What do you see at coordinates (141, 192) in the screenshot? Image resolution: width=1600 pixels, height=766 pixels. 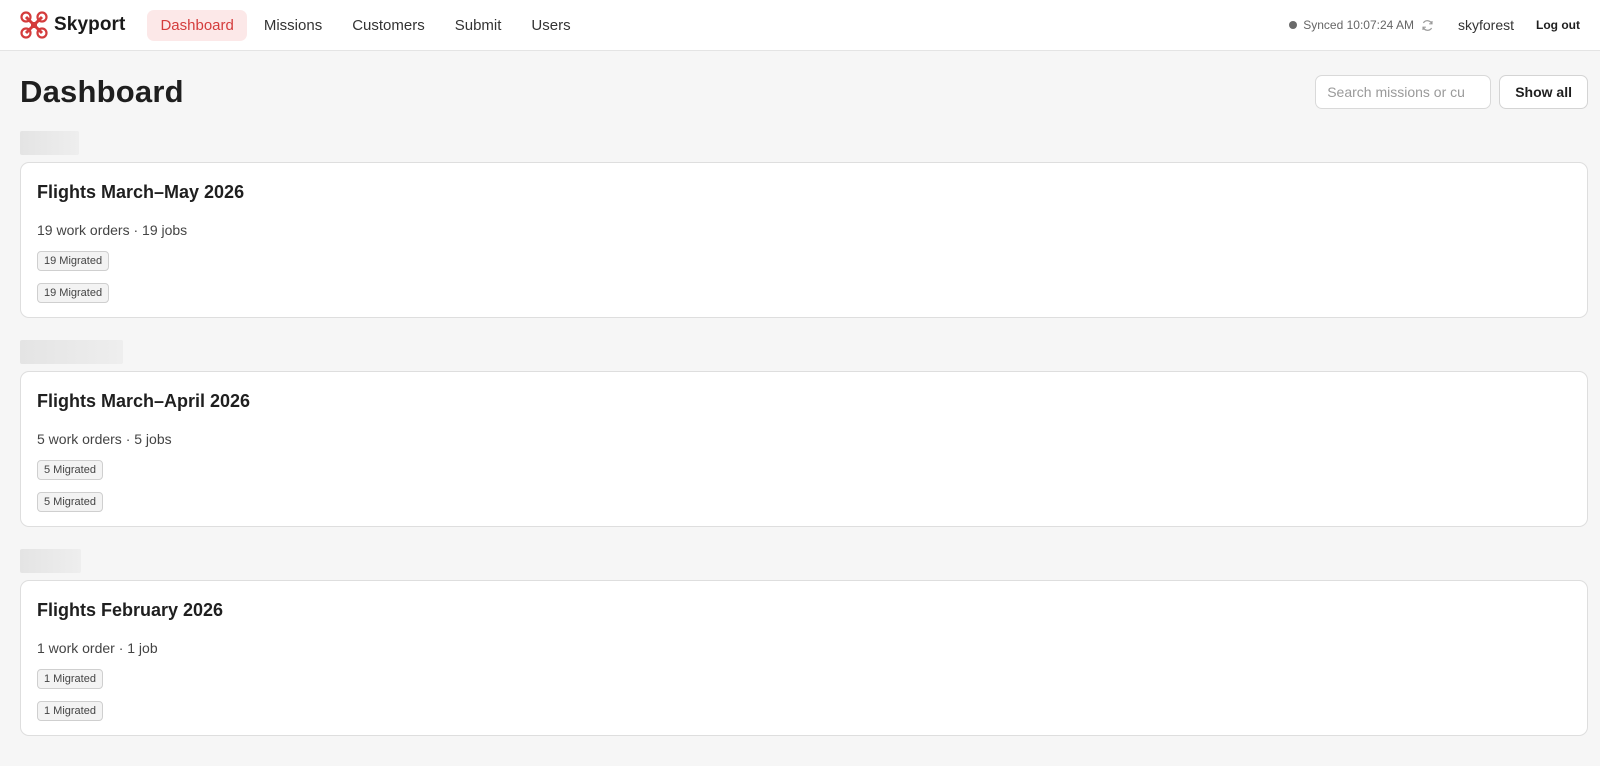 I see `card-title: Flights March–May 2026` at bounding box center [141, 192].